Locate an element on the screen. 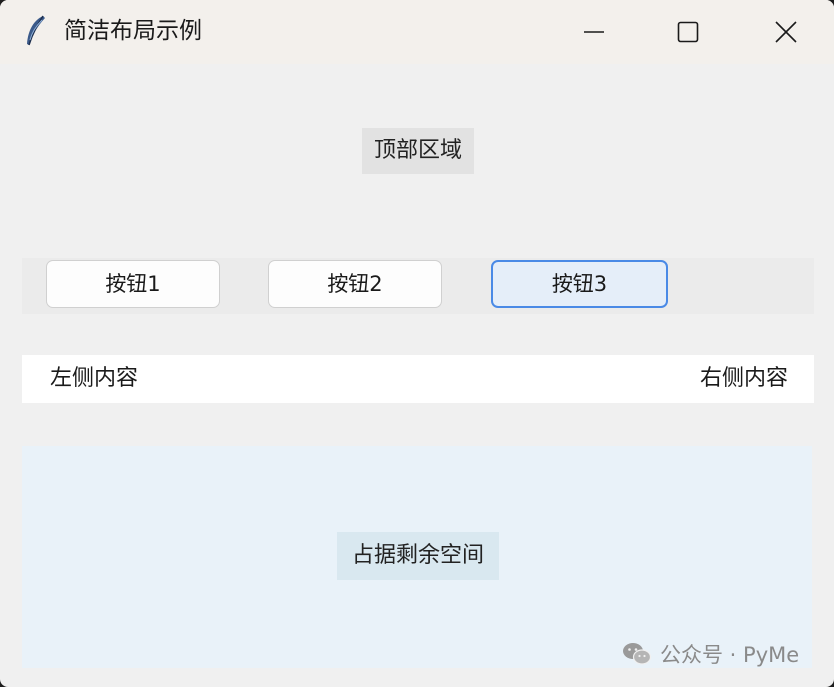 The height and width of the screenshot is (687, 834). minimize-button is located at coordinates (594, 32).